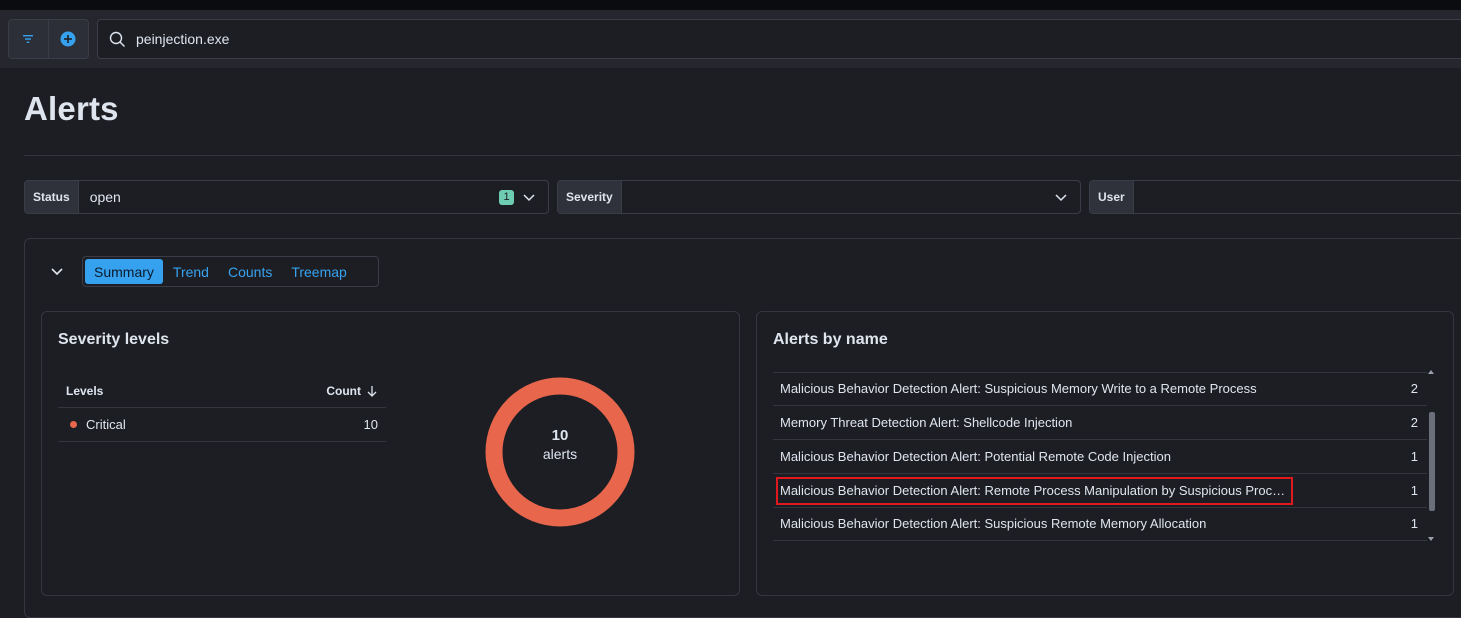 This screenshot has height=618, width=1461. I want to click on search-input: peinjection.exe, so click(779, 39).